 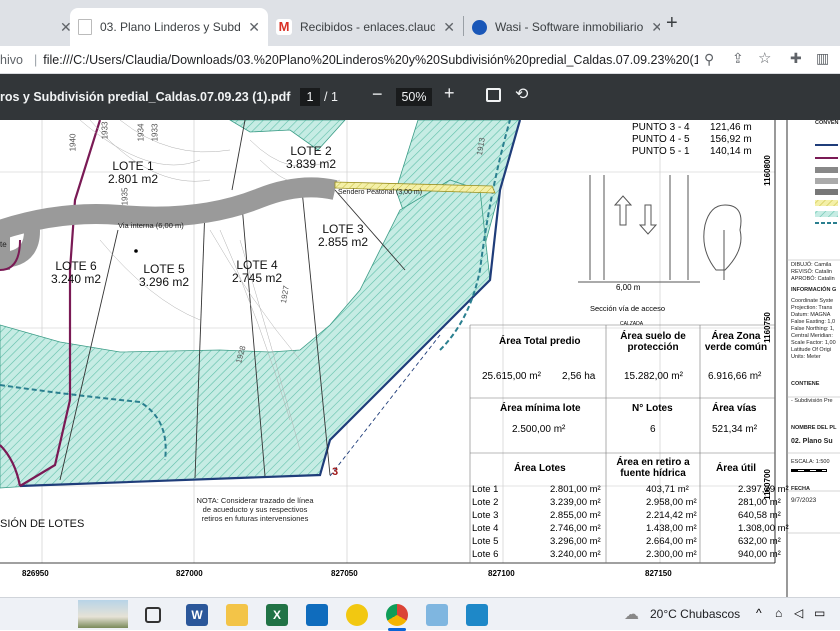 I want to click on todo-icon, so click(x=357, y=615).